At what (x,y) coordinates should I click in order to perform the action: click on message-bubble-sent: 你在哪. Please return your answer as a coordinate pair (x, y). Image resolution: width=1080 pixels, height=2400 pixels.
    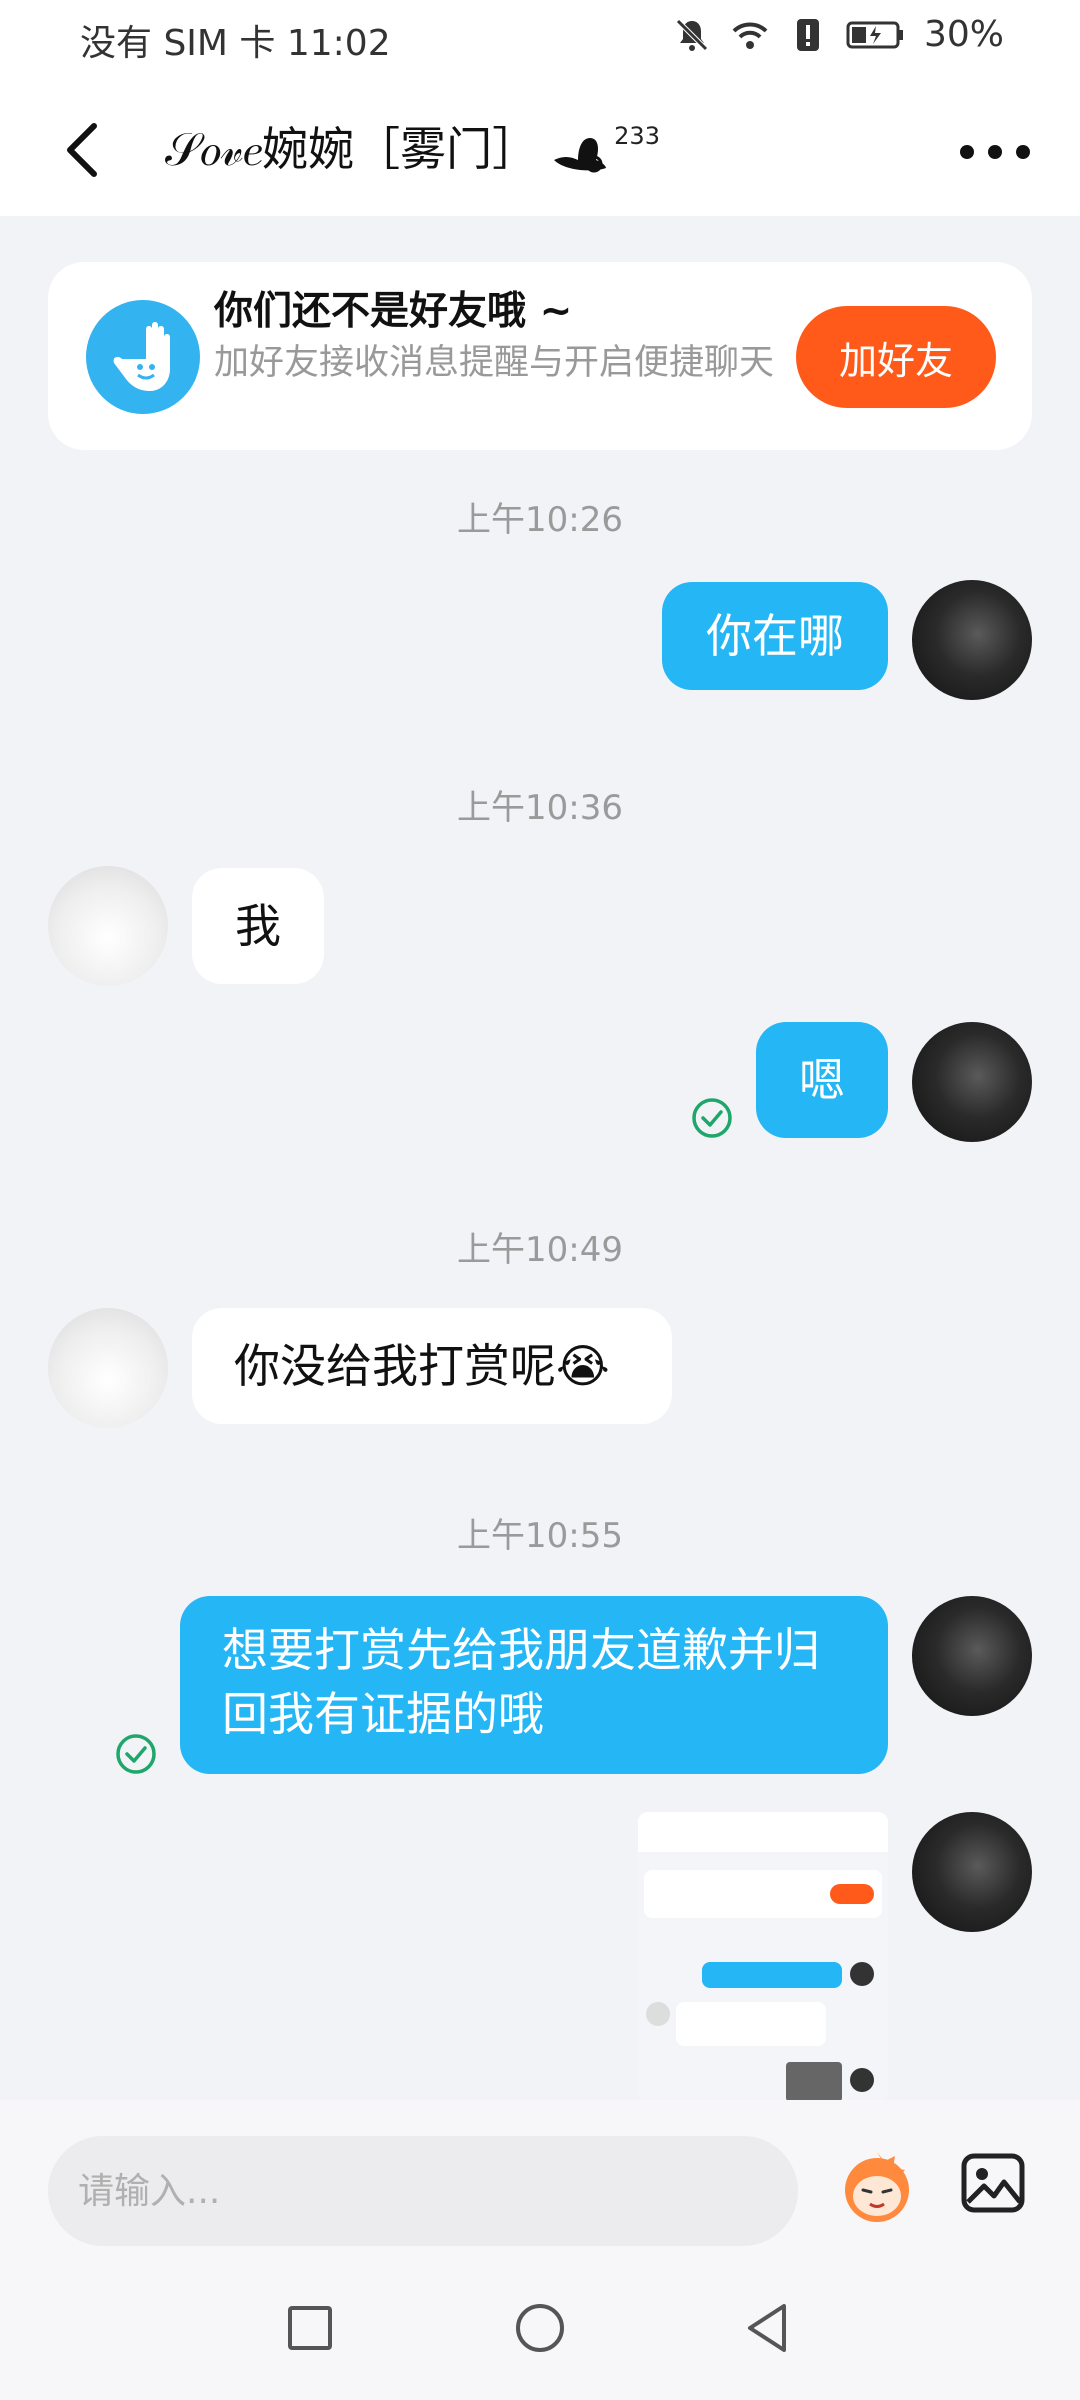
    Looking at the image, I should click on (775, 636).